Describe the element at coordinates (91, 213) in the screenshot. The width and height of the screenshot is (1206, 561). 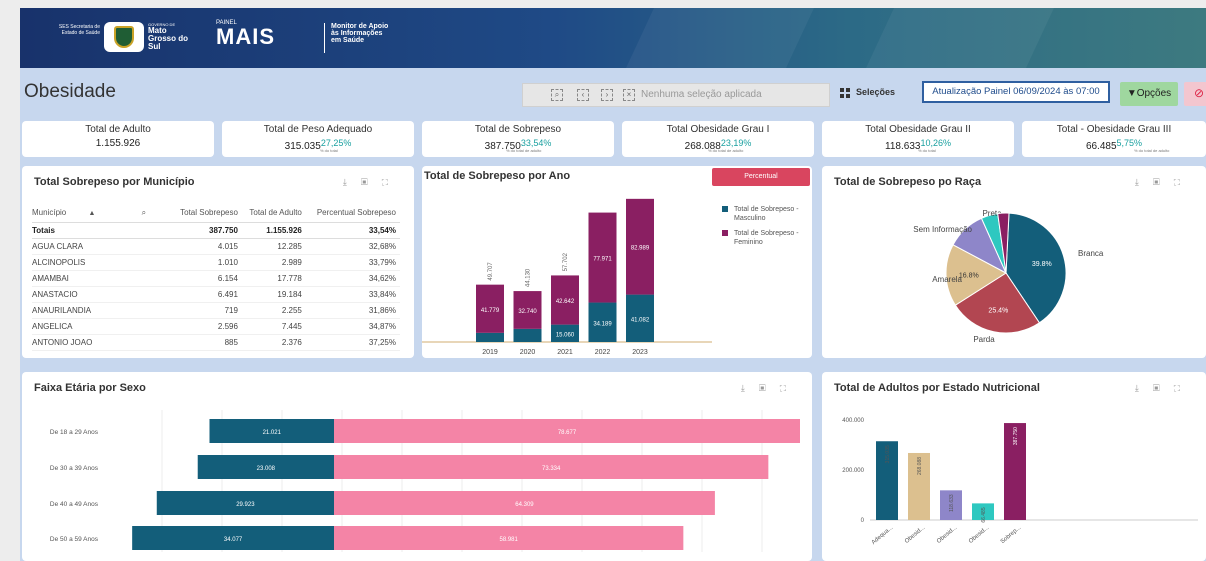
I see `sort-asc-icon: ▲` at that location.